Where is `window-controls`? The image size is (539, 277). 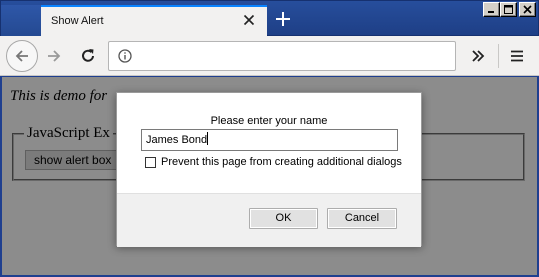
window-controls is located at coordinates (509, 9).